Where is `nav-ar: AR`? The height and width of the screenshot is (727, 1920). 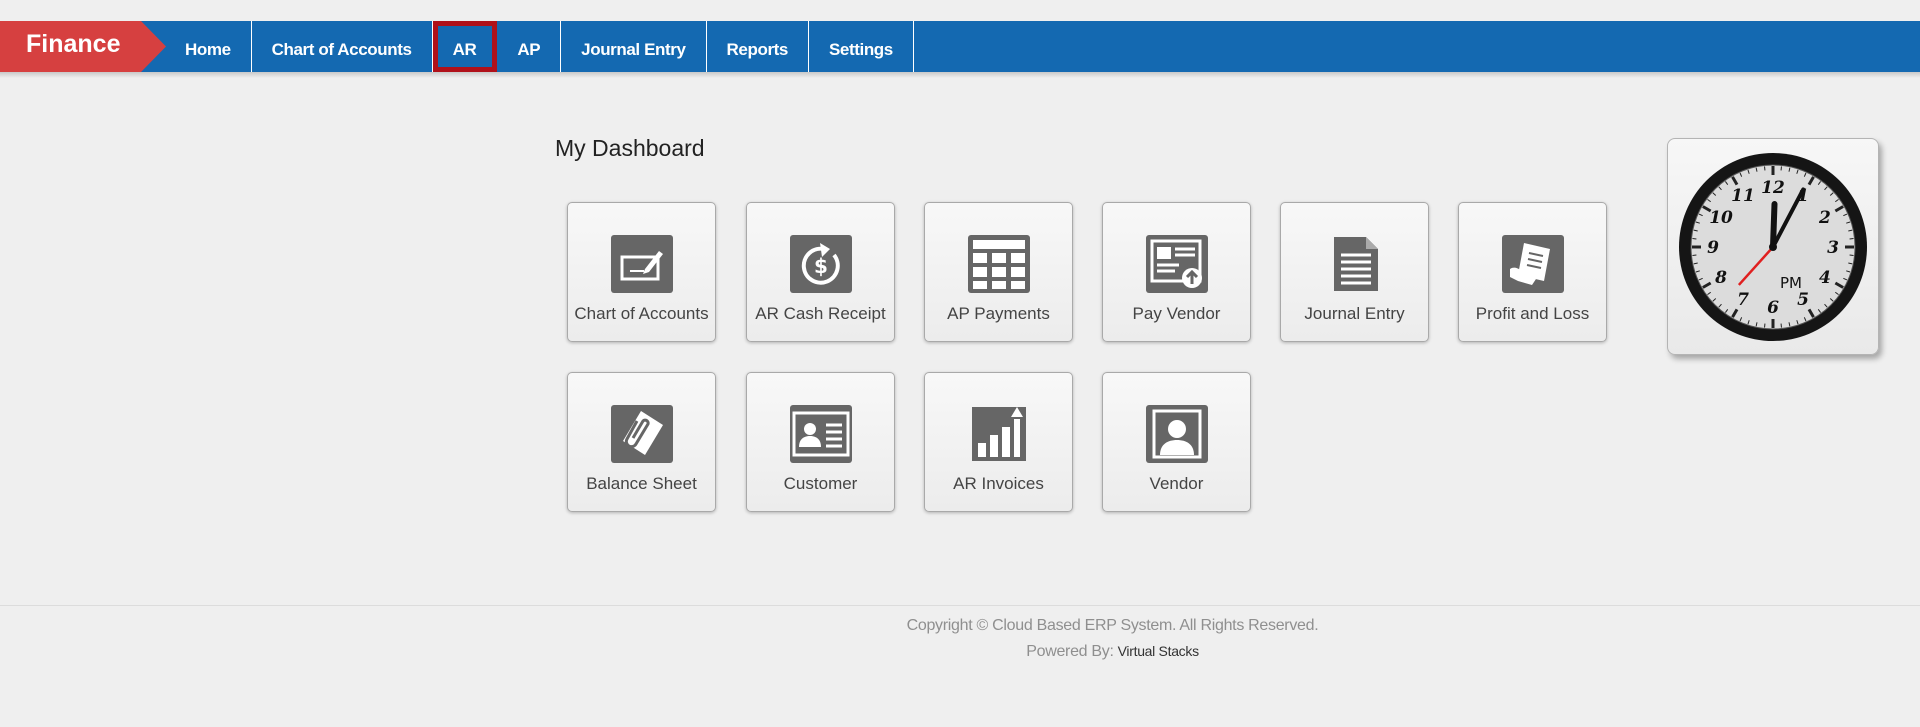 nav-ar: AR is located at coordinates (465, 46).